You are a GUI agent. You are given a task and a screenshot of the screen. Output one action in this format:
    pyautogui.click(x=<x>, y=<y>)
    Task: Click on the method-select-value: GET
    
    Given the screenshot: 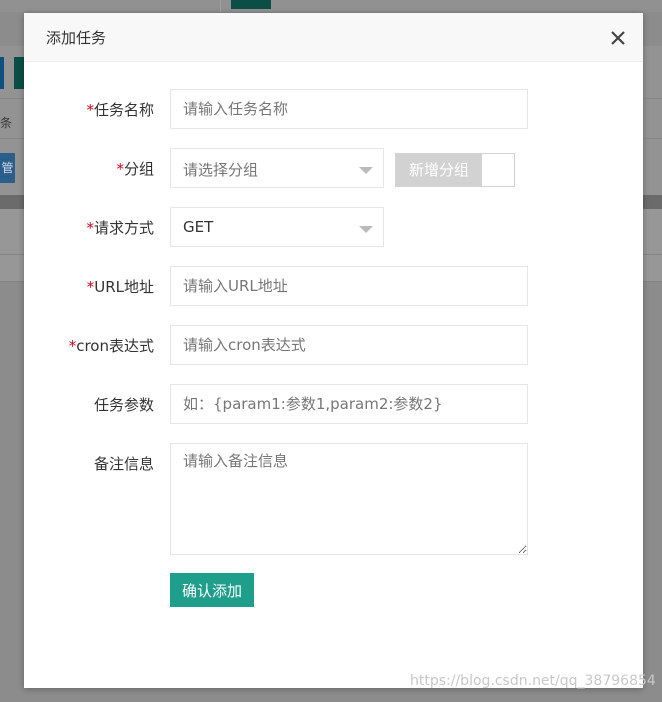 What is the action you would take?
    pyautogui.click(x=198, y=227)
    